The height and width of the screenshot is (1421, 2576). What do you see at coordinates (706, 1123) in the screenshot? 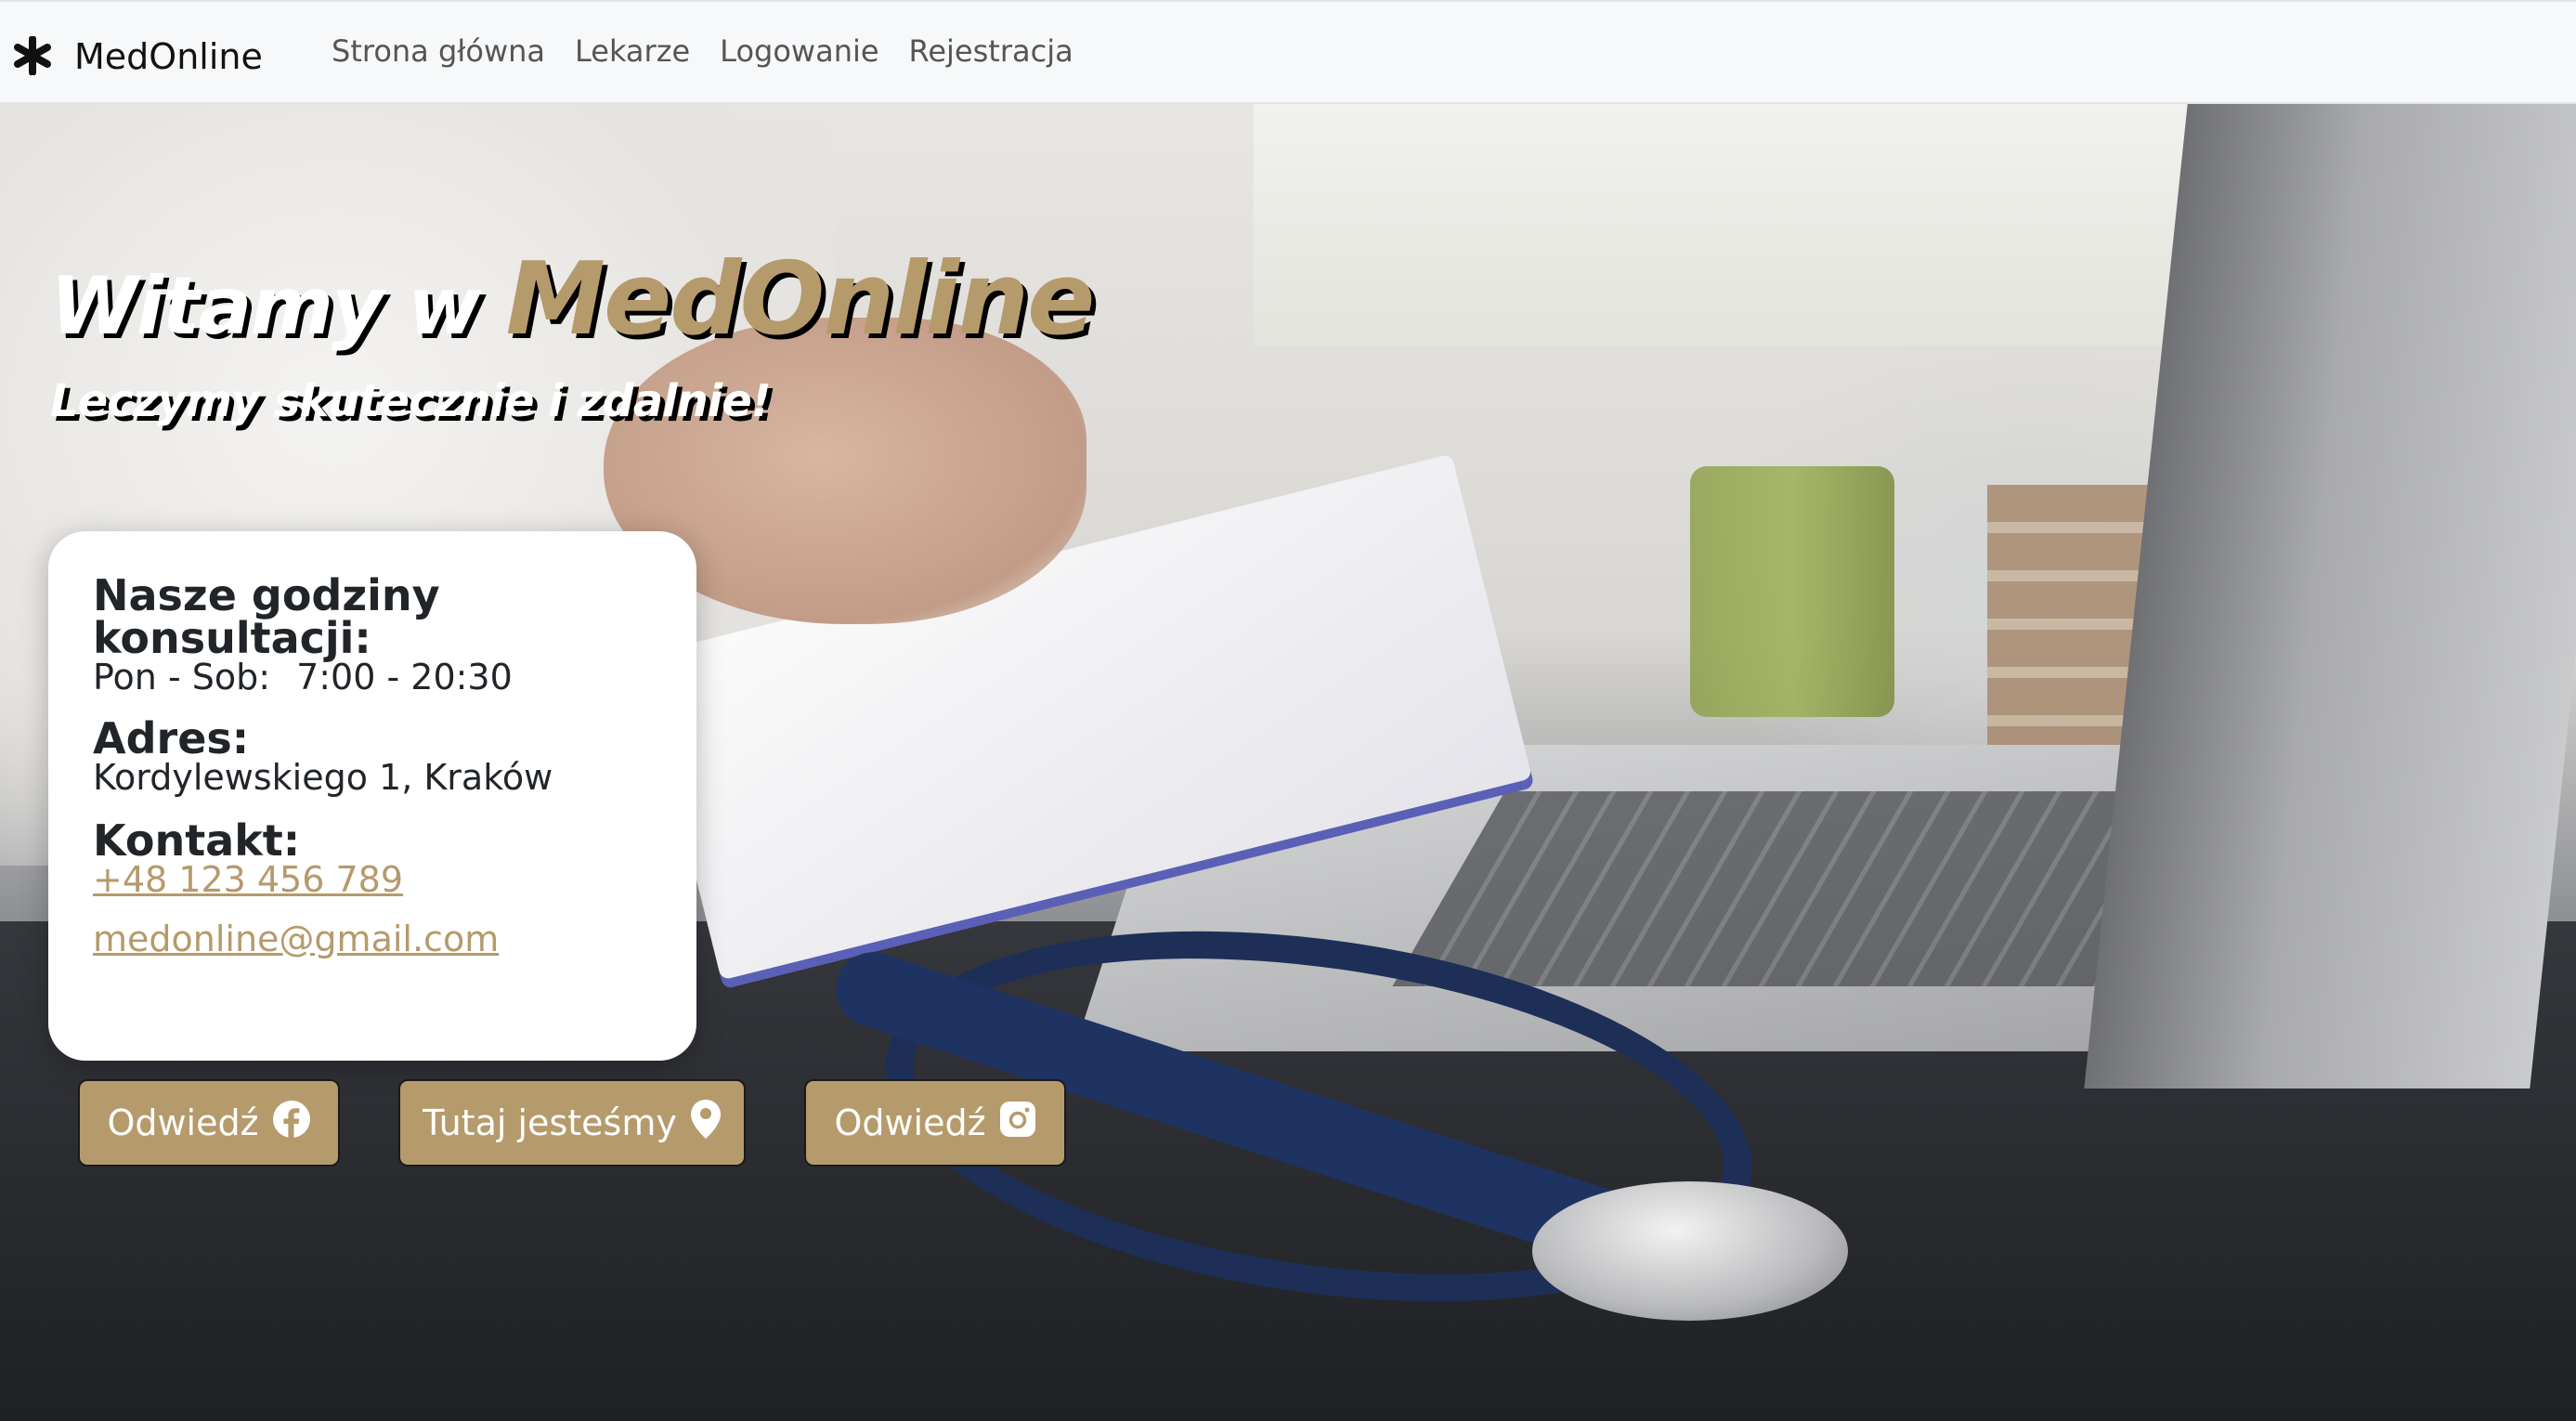
I see `map-pin-icon` at bounding box center [706, 1123].